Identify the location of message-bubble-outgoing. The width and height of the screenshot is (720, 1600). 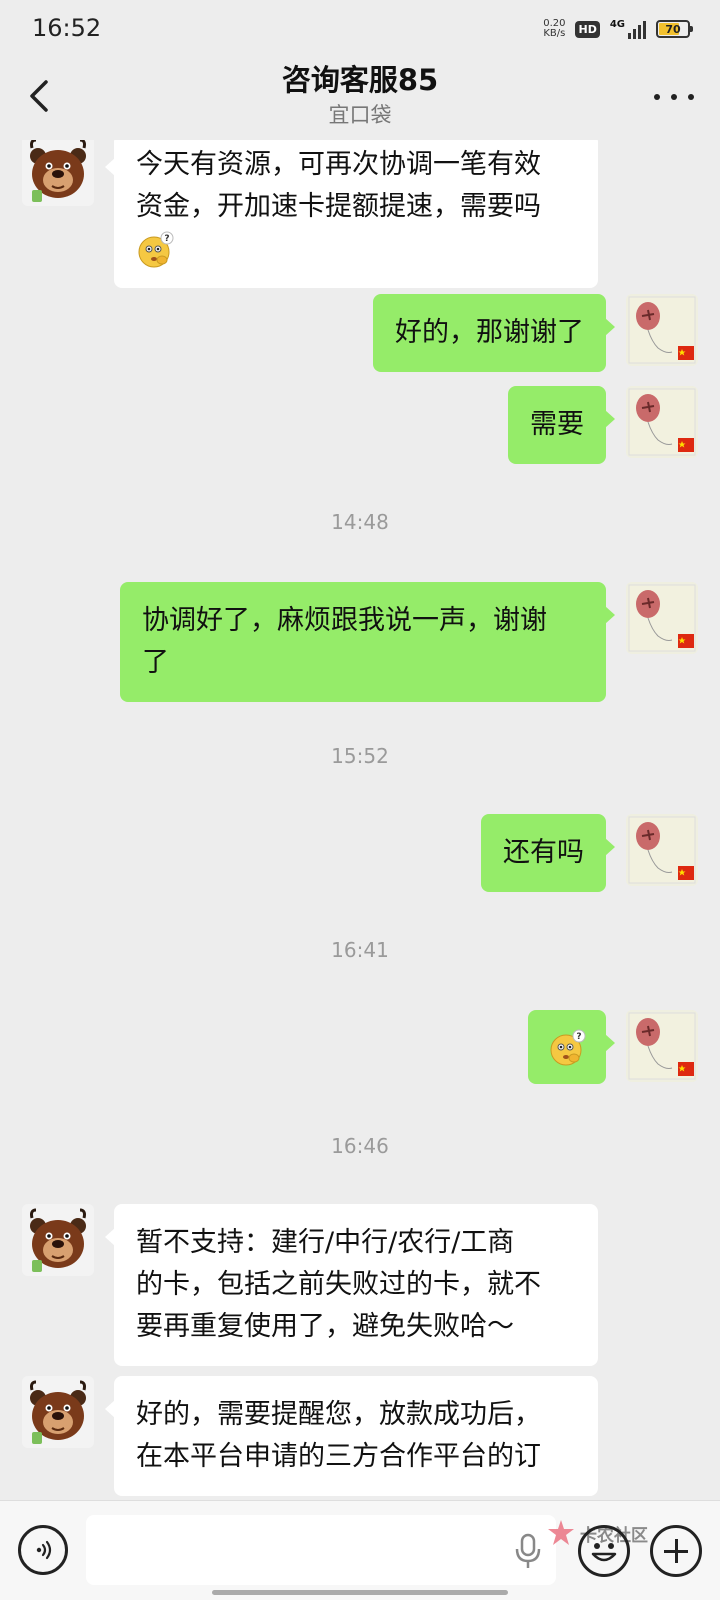
(571, 1047).